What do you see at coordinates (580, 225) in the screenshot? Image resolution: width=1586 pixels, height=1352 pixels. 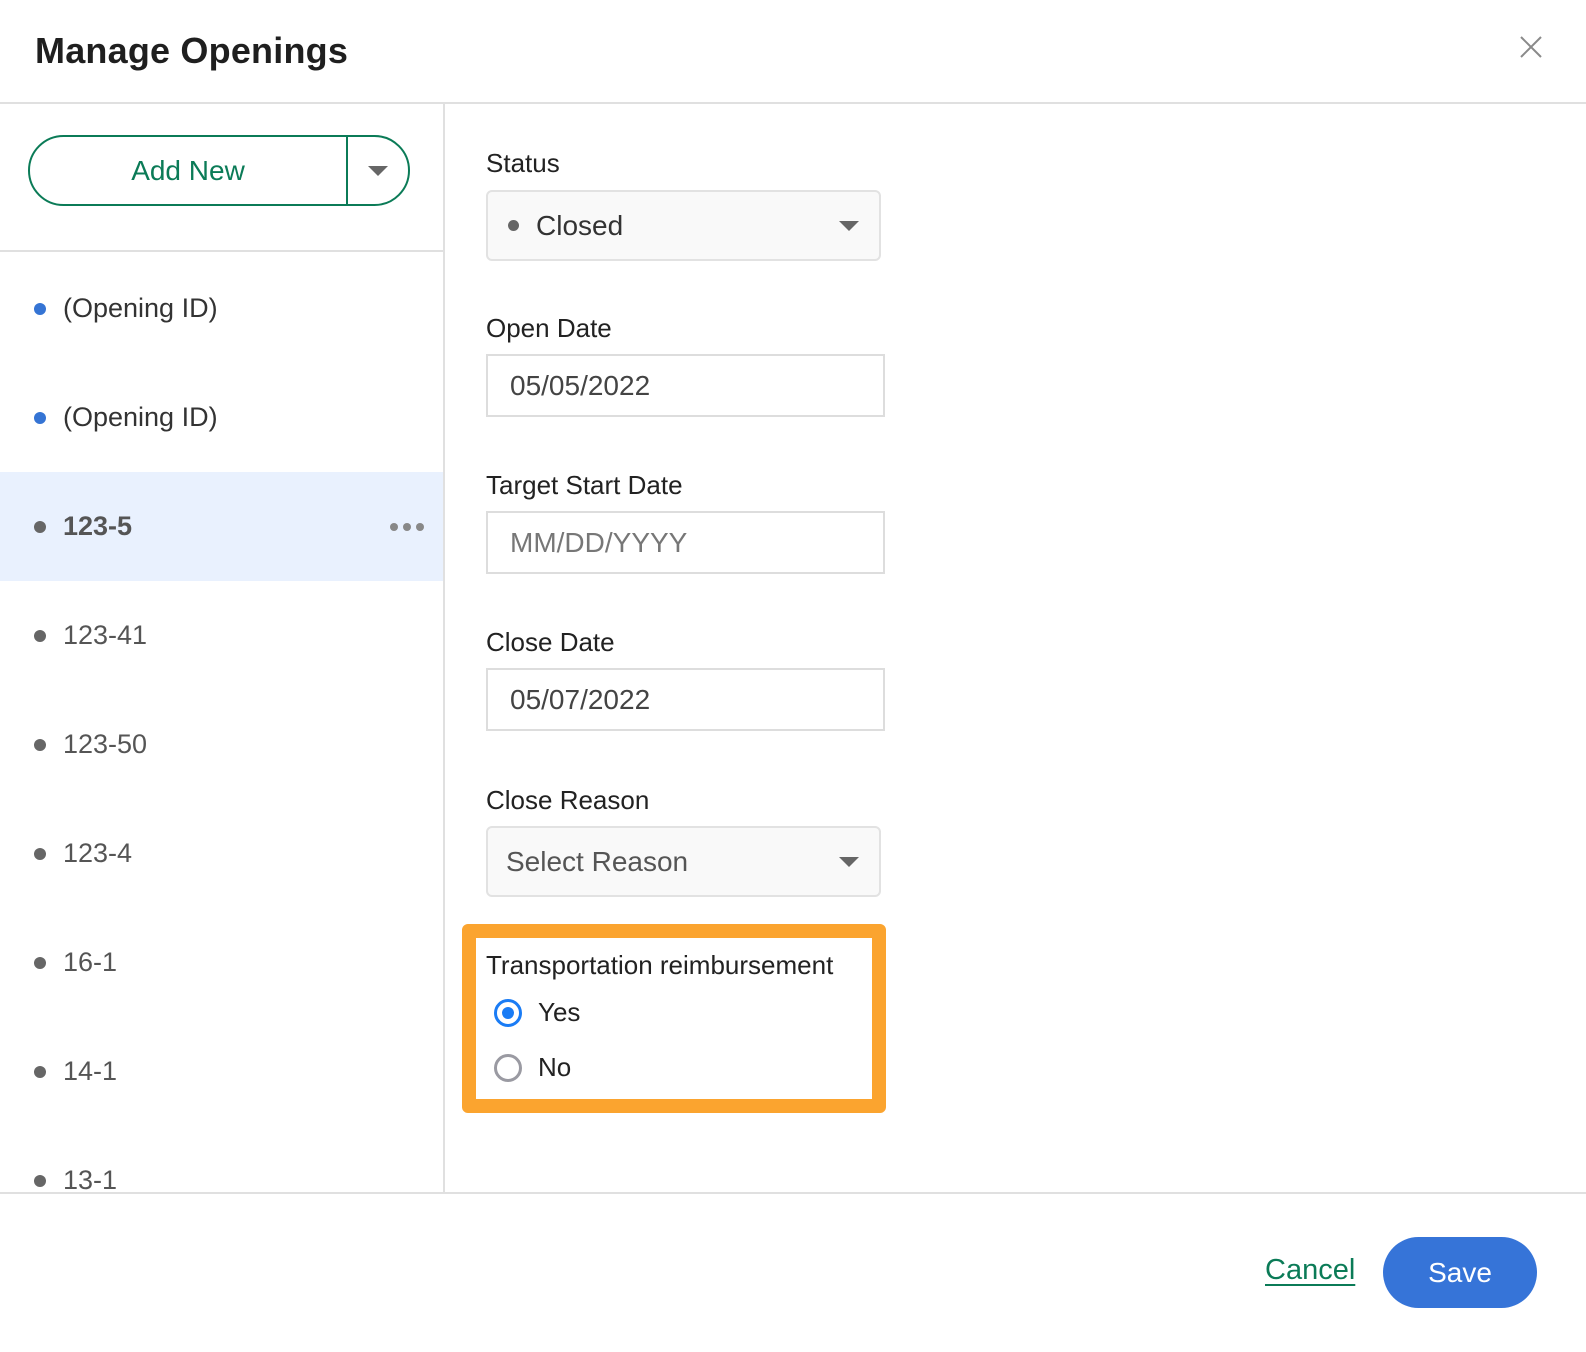 I see `status-value: Closed` at bounding box center [580, 225].